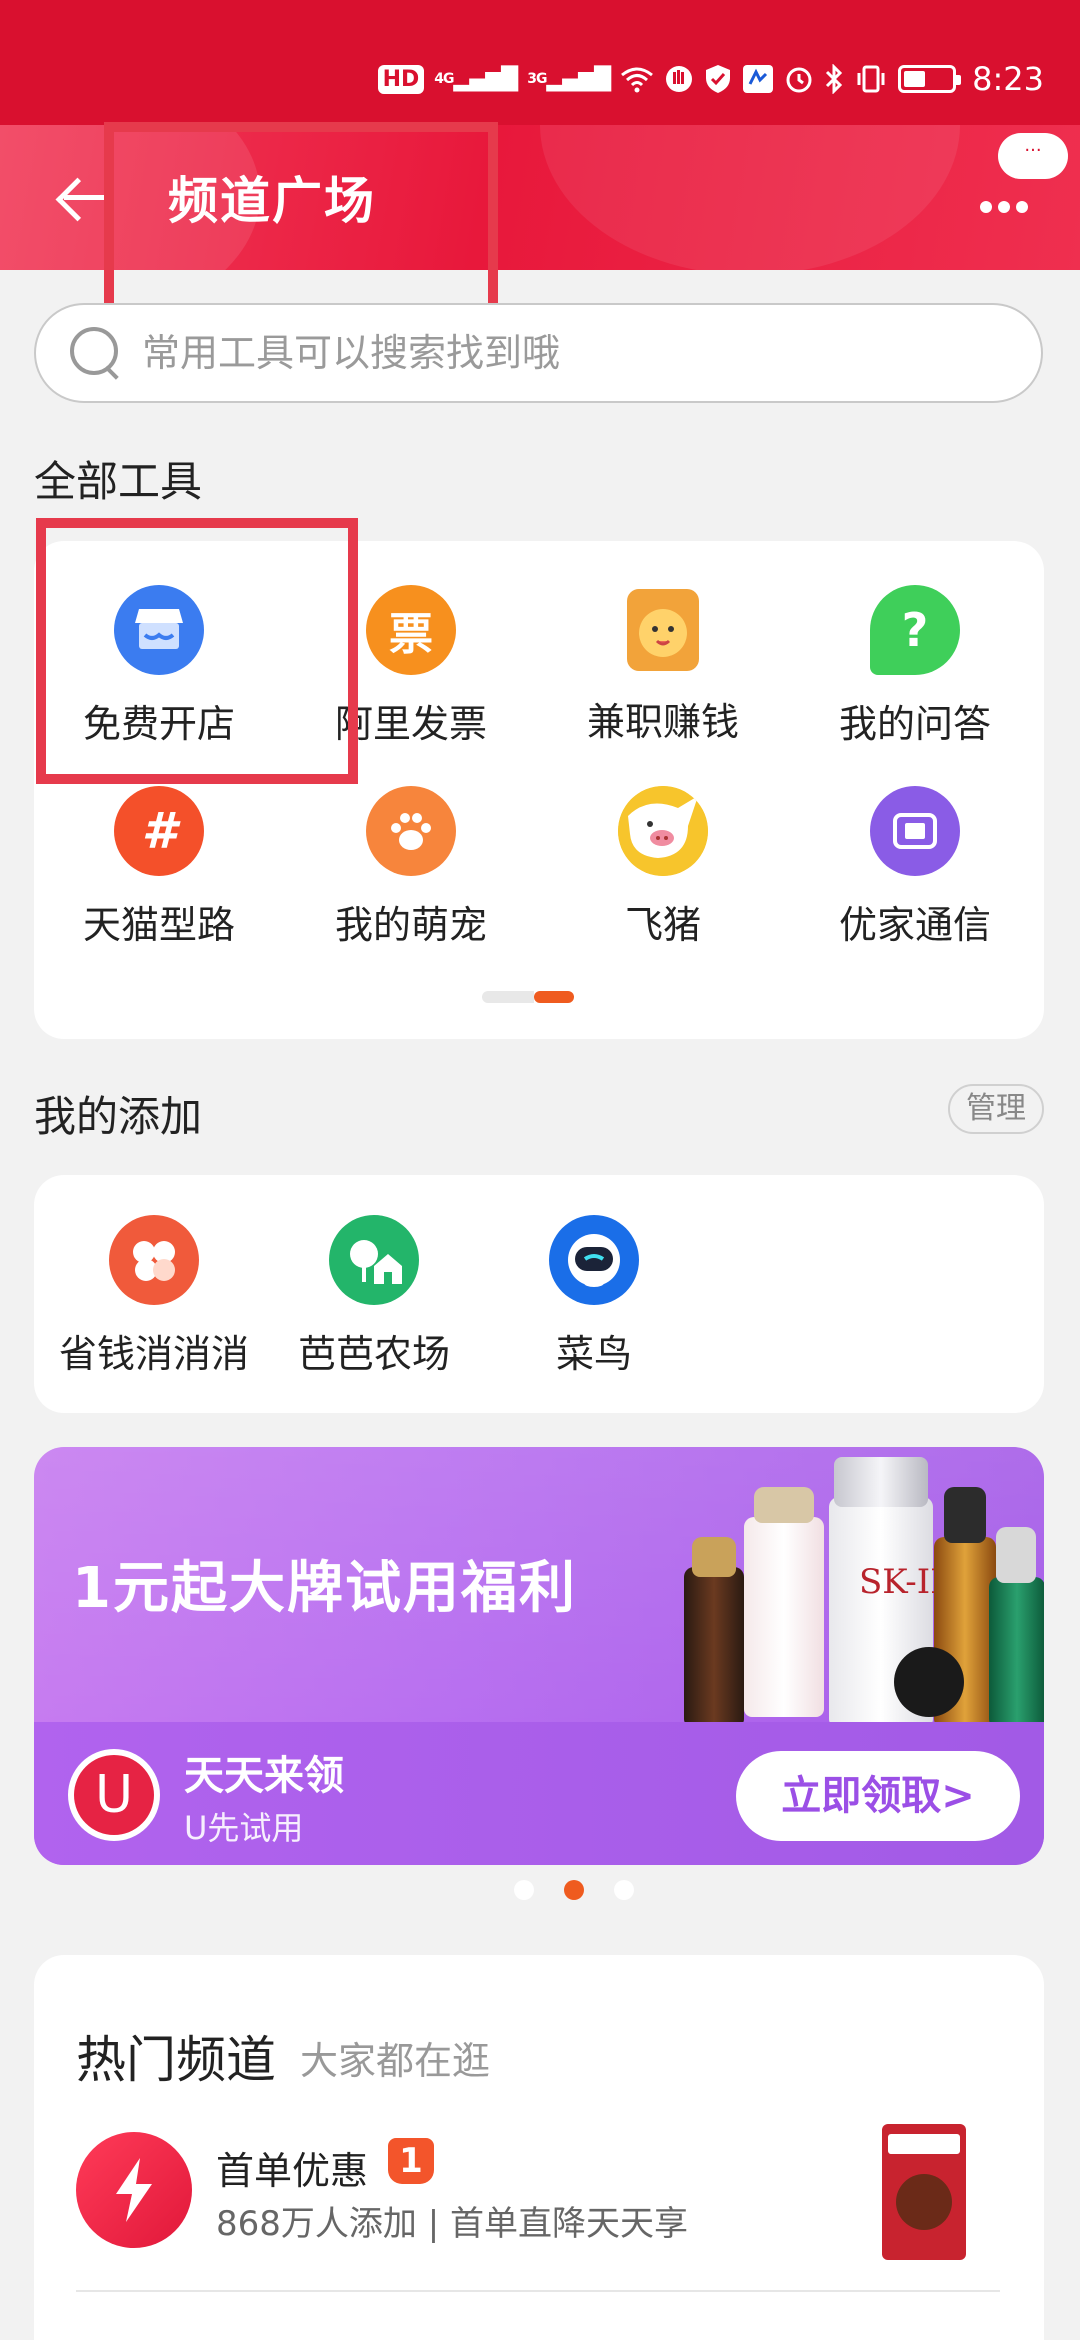  What do you see at coordinates (1008, 79) in the screenshot?
I see `clock: 8:23` at bounding box center [1008, 79].